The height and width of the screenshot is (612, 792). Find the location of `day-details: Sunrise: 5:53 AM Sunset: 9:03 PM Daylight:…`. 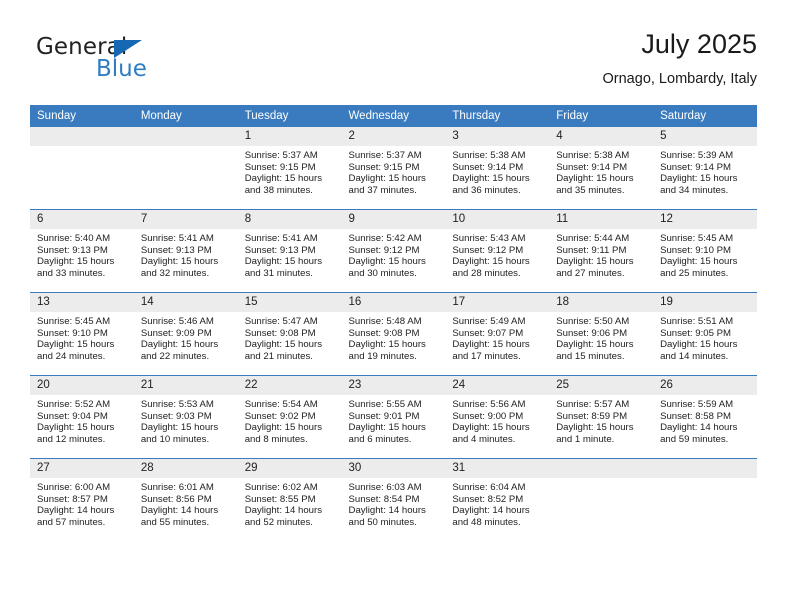

day-details: Sunrise: 5:53 AM Sunset: 9:03 PM Daylight:… is located at coordinates (186, 420).